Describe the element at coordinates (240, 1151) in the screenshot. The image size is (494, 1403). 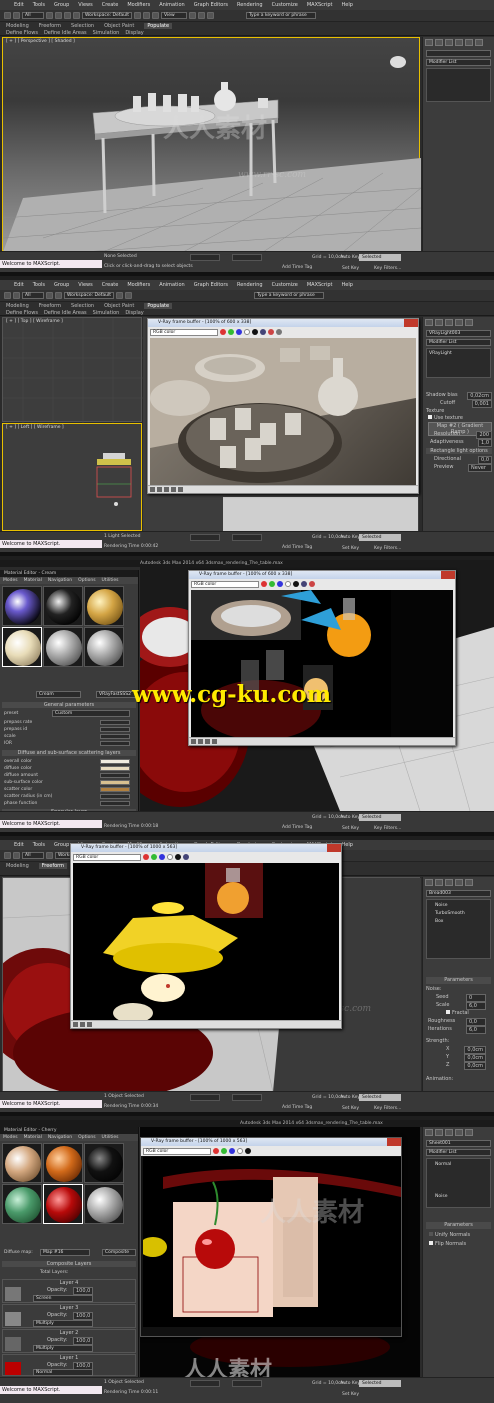
I see `alpha-channel-icon` at that location.